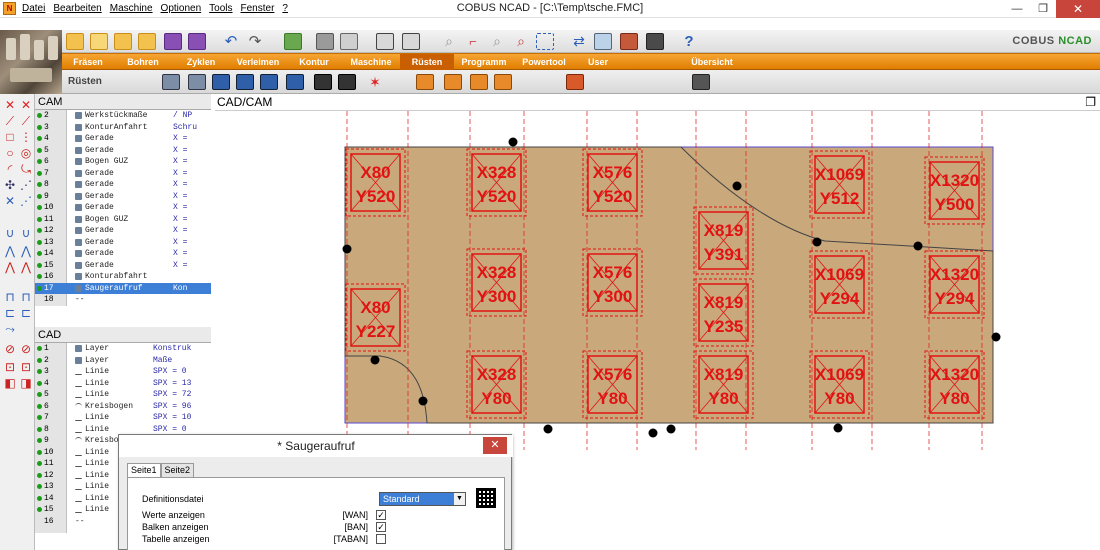 This screenshot has width=1100, height=550. What do you see at coordinates (173, 41) in the screenshot?
I see `save-icon` at bounding box center [173, 41].